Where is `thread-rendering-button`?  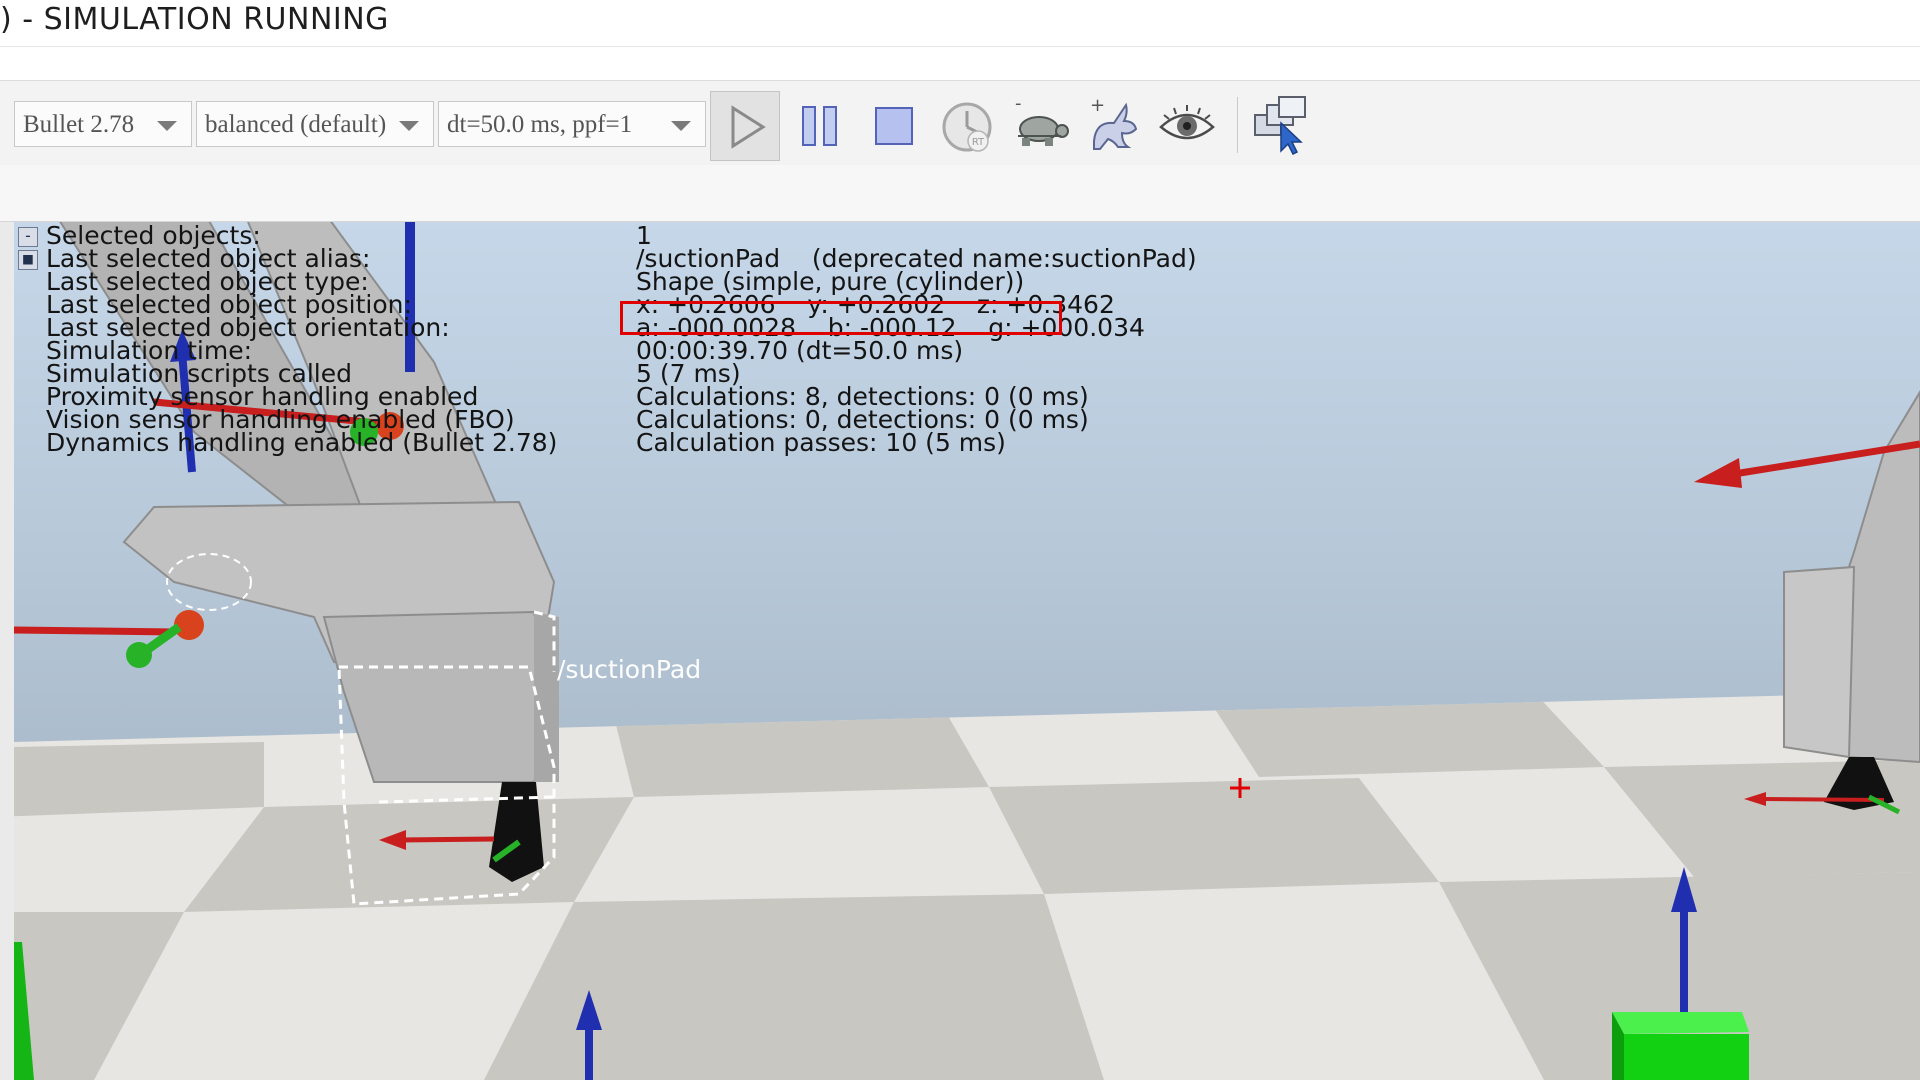
thread-rendering-button is located at coordinates (1282, 126).